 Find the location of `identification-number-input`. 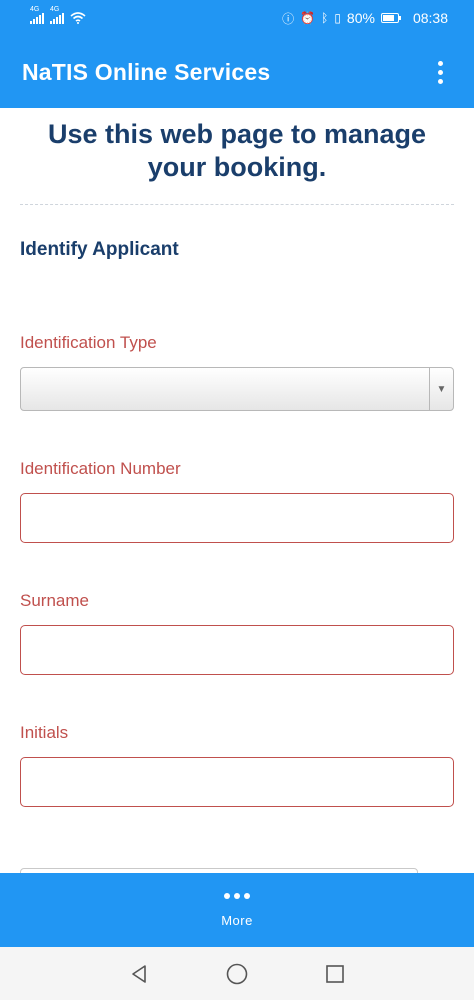

identification-number-input is located at coordinates (237, 518).